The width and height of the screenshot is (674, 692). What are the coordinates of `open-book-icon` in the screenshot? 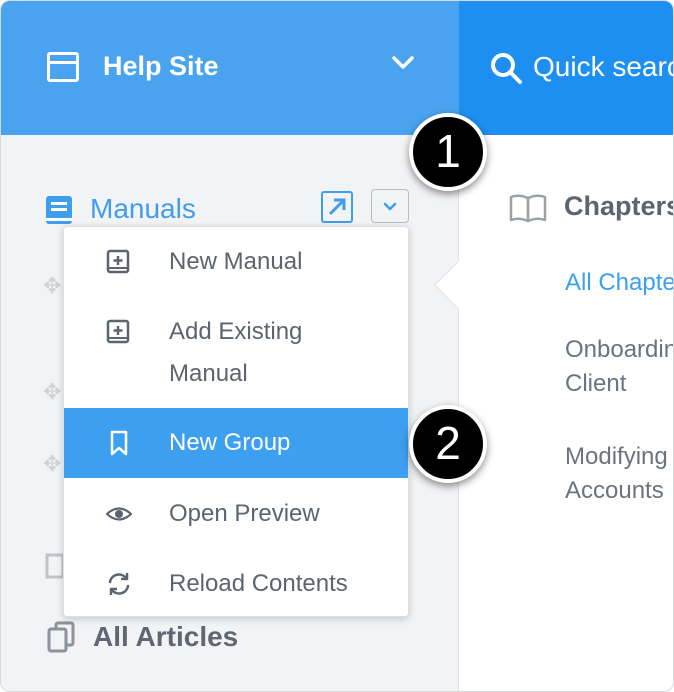 It's located at (528, 208).